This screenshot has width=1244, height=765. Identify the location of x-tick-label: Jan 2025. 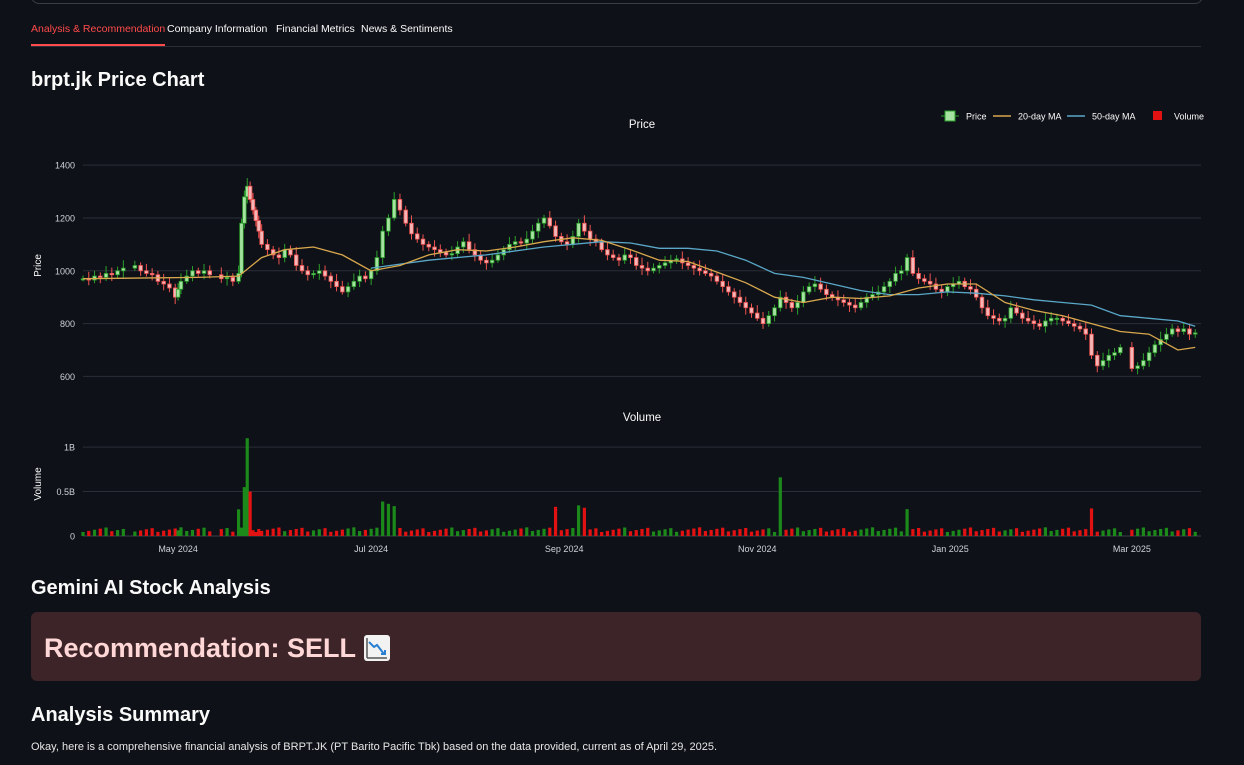
(950, 549).